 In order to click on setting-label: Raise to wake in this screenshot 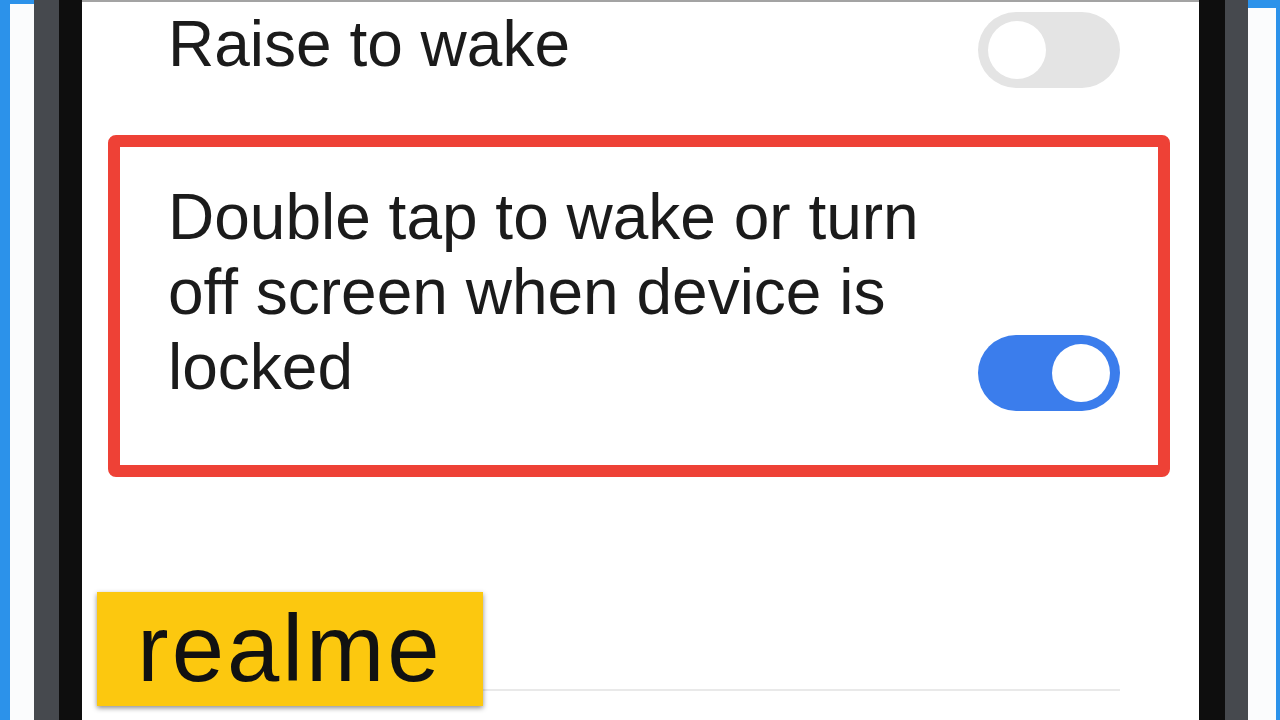, I will do `click(369, 44)`.